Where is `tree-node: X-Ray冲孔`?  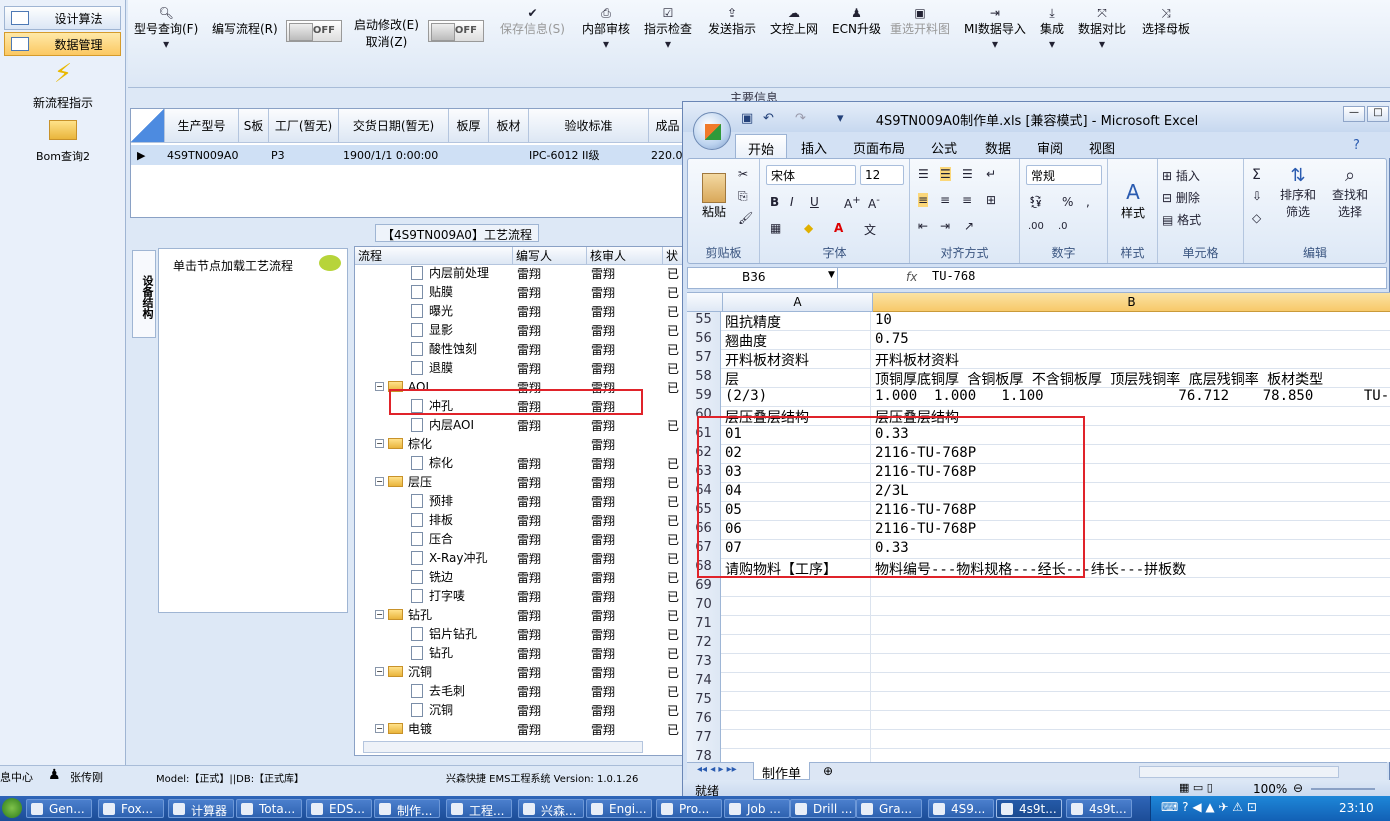 tree-node: X-Ray冲孔 is located at coordinates (449, 557).